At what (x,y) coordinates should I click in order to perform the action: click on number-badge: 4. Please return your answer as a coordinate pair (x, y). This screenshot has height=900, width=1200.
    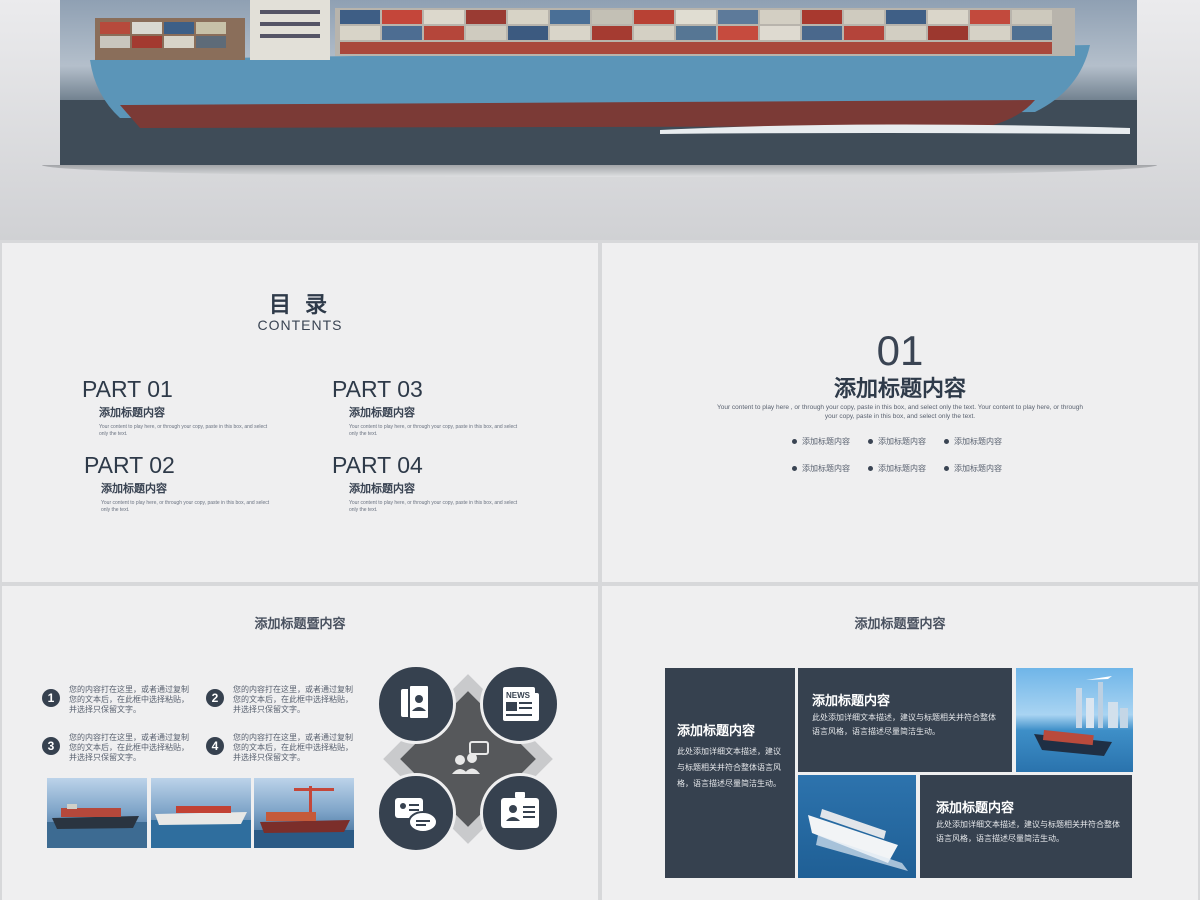
    Looking at the image, I should click on (215, 746).